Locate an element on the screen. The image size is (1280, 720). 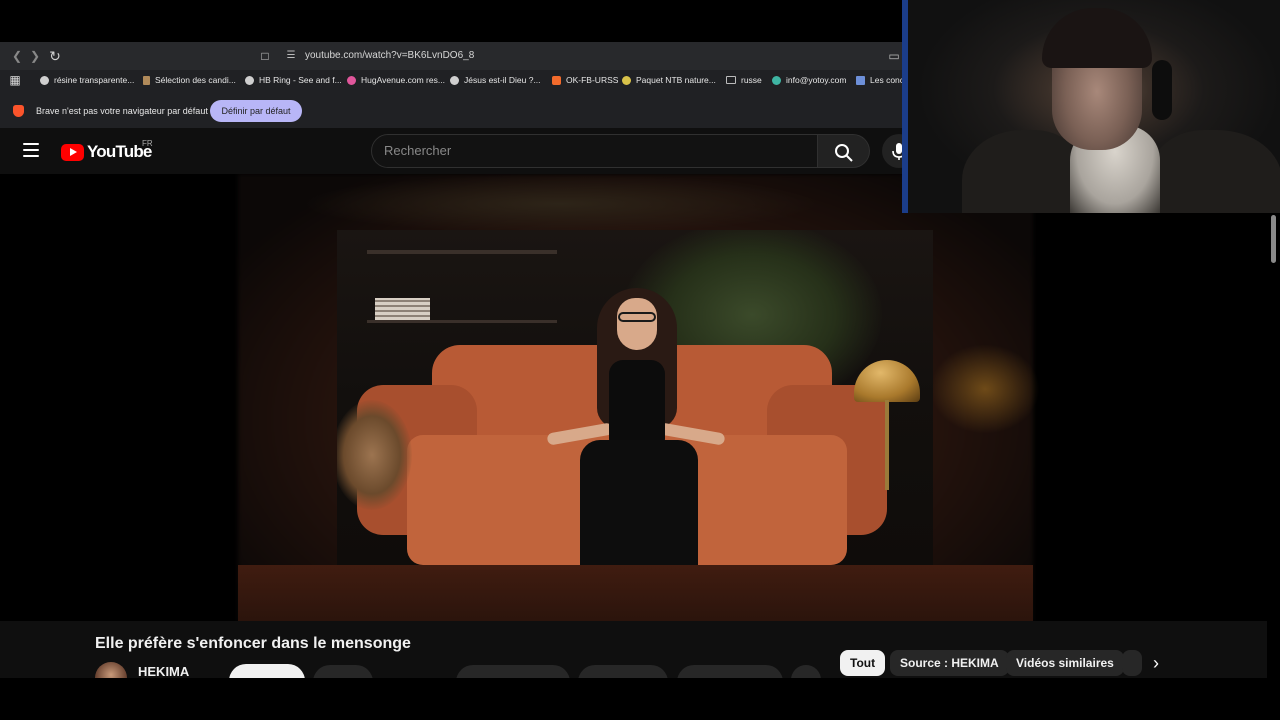
chip-source: Source : HEKIMA is located at coordinates (949, 663).